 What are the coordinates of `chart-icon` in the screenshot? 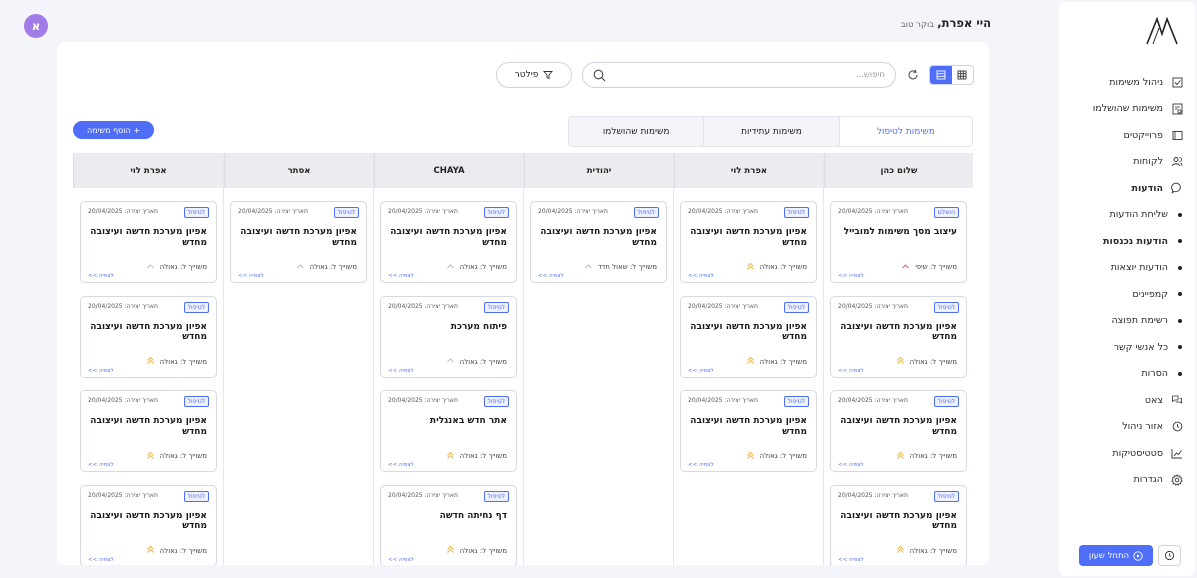 It's located at (1177, 453).